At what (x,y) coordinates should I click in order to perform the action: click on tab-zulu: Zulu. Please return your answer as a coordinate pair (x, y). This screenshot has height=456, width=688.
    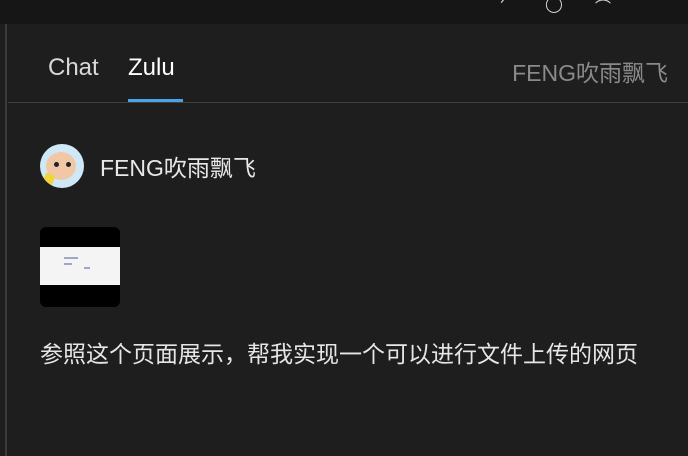
    Looking at the image, I should click on (151, 68).